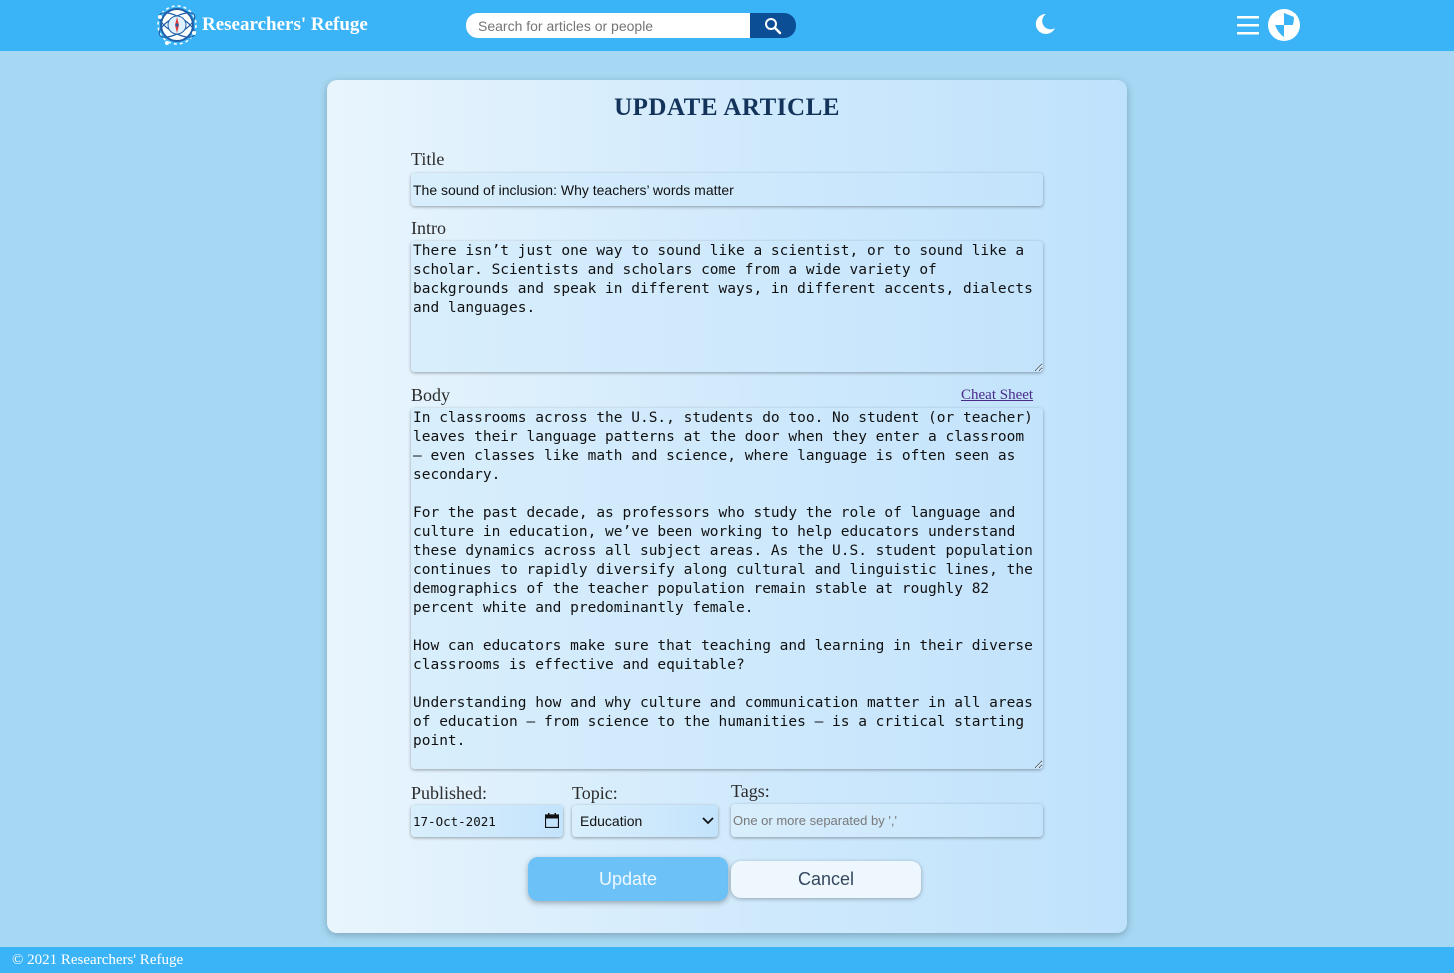 The height and width of the screenshot is (973, 1454). Describe the element at coordinates (826, 879) in the screenshot. I see `cancel-button: Cancel` at that location.